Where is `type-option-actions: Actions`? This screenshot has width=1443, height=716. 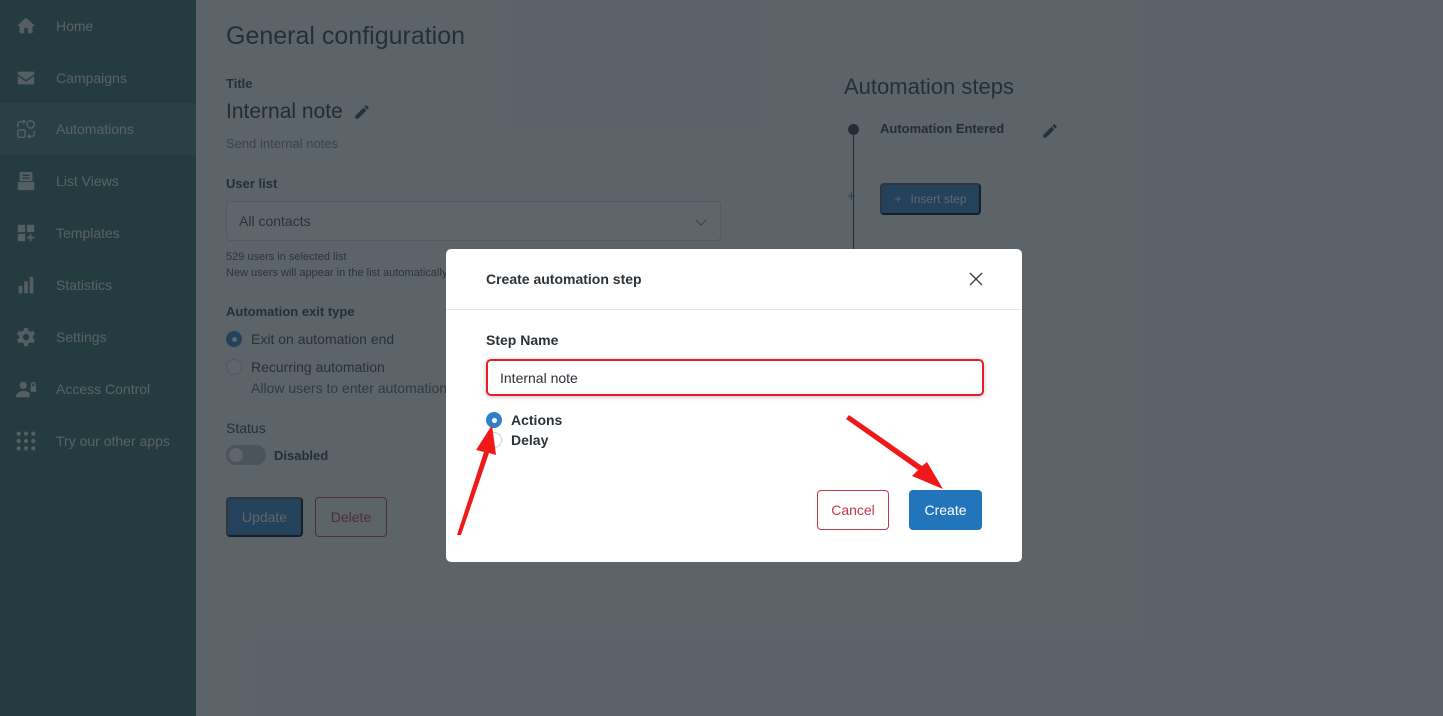 type-option-actions: Actions is located at coordinates (524, 420).